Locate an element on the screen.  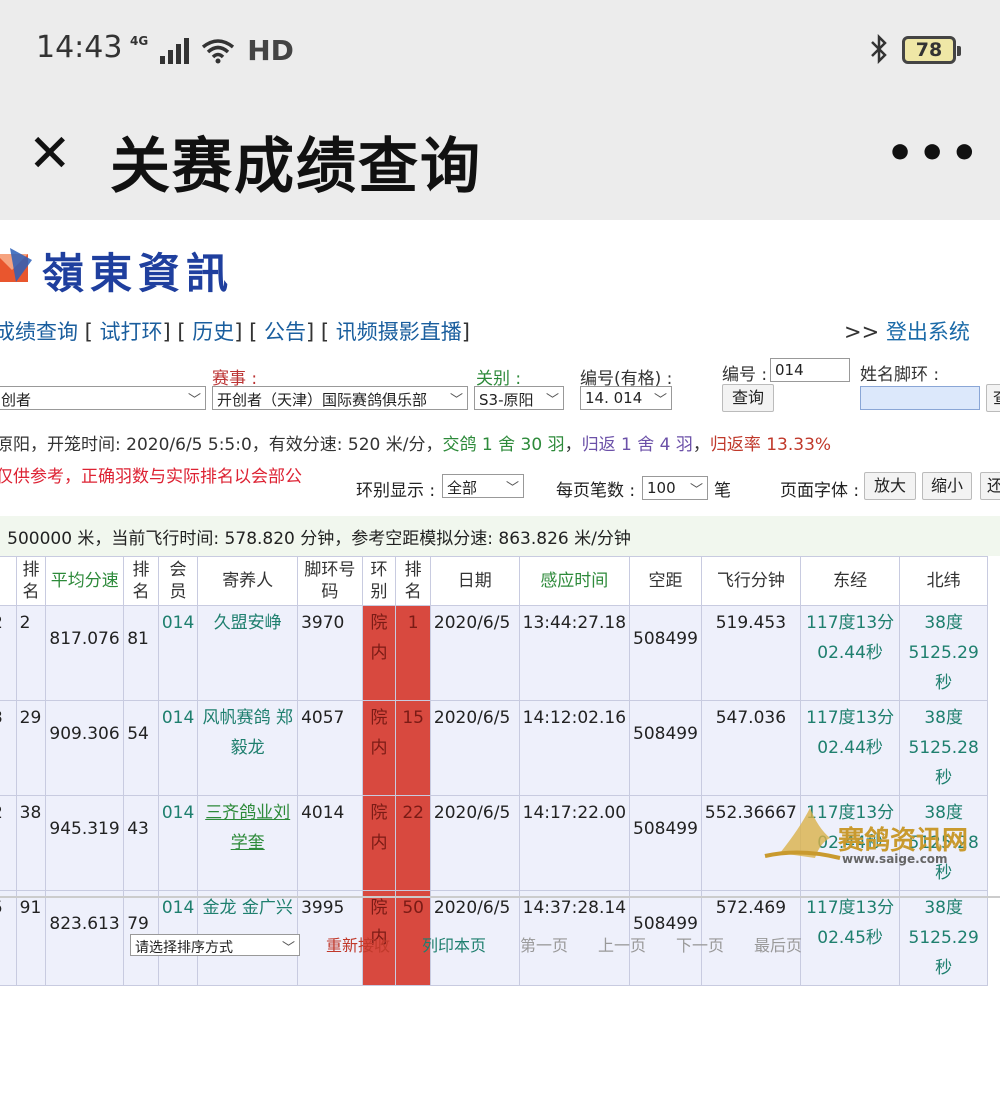
stage-select: S3-原阳 ﹀ is located at coordinates (519, 398).